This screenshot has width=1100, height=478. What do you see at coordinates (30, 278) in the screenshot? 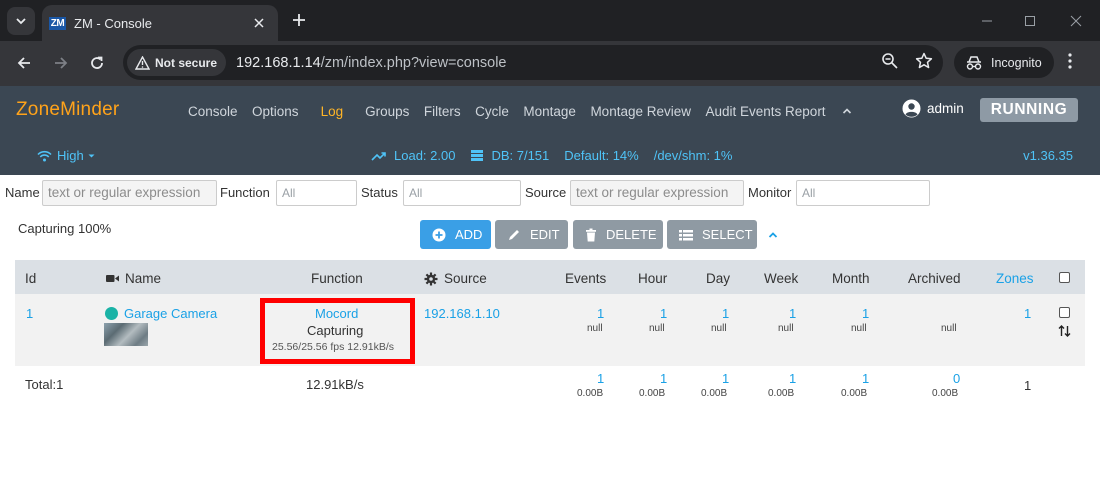
I see `col-id: Id` at bounding box center [30, 278].